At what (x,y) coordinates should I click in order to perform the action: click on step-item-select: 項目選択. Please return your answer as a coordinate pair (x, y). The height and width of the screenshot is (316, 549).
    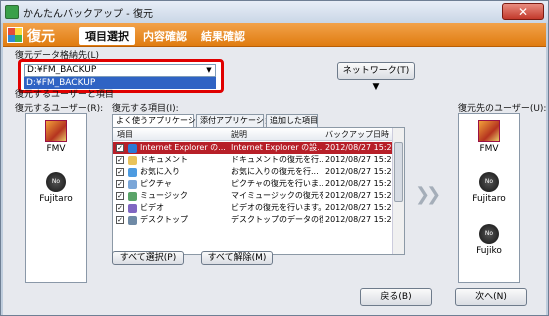
    Looking at the image, I should click on (107, 36).